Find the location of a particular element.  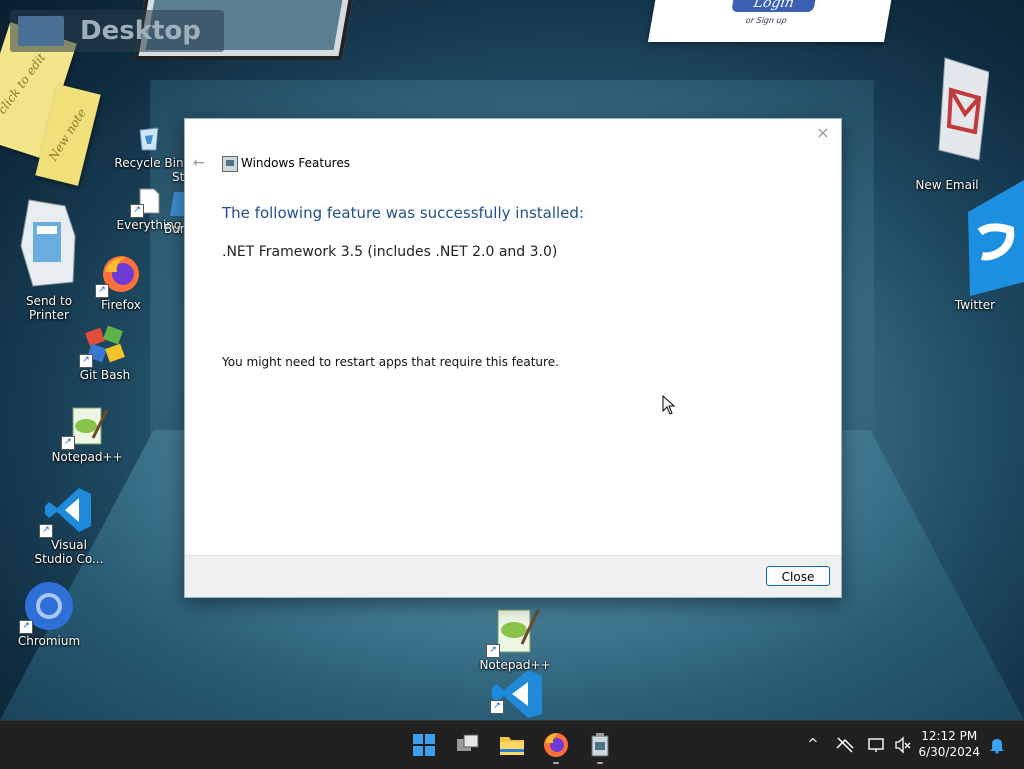

vscode-icon: ↗ is located at coordinates (67, 511).